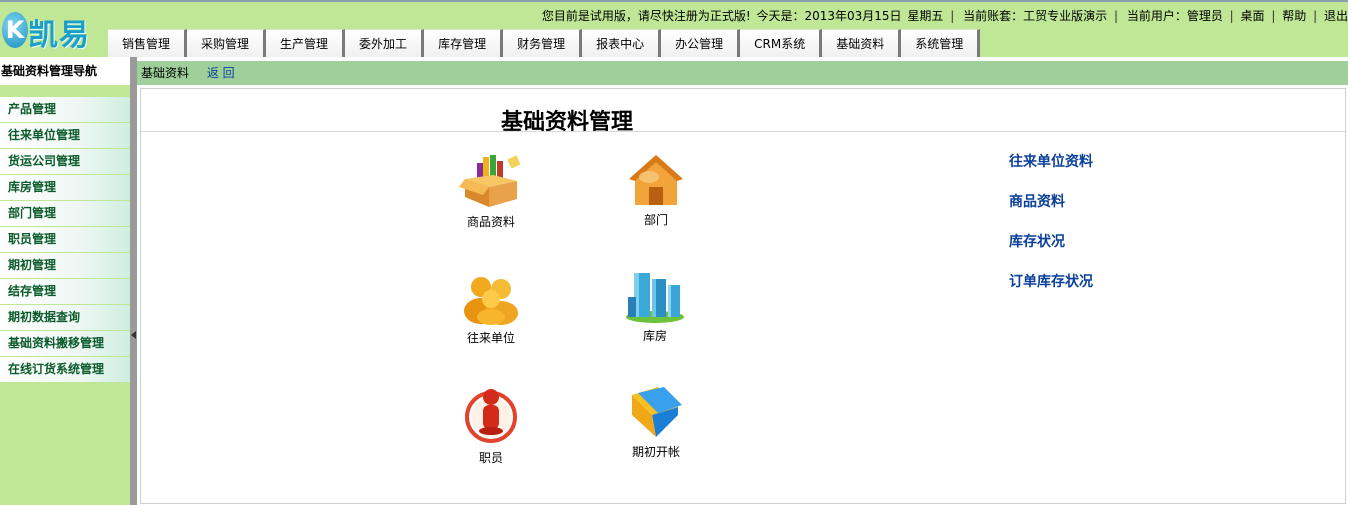  What do you see at coordinates (654, 336) in the screenshot?
I see `tile-warehouse-label: 库房` at bounding box center [654, 336].